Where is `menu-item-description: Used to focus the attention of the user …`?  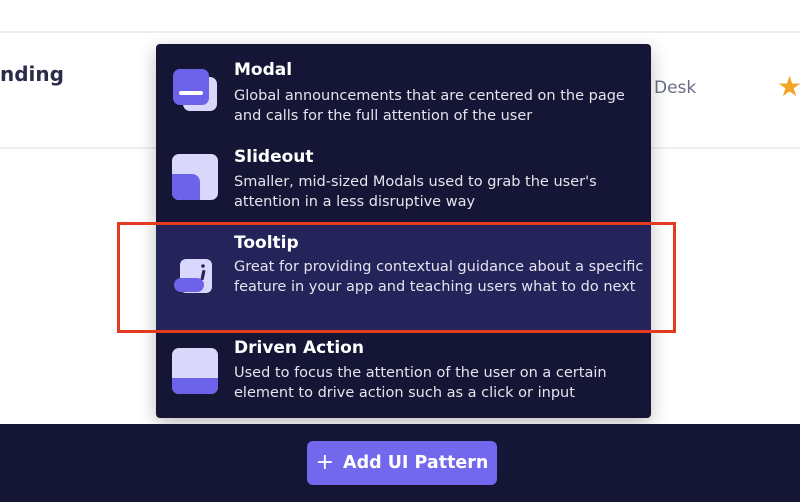 menu-item-description: Used to focus the attention of the user … is located at coordinates (420, 383).